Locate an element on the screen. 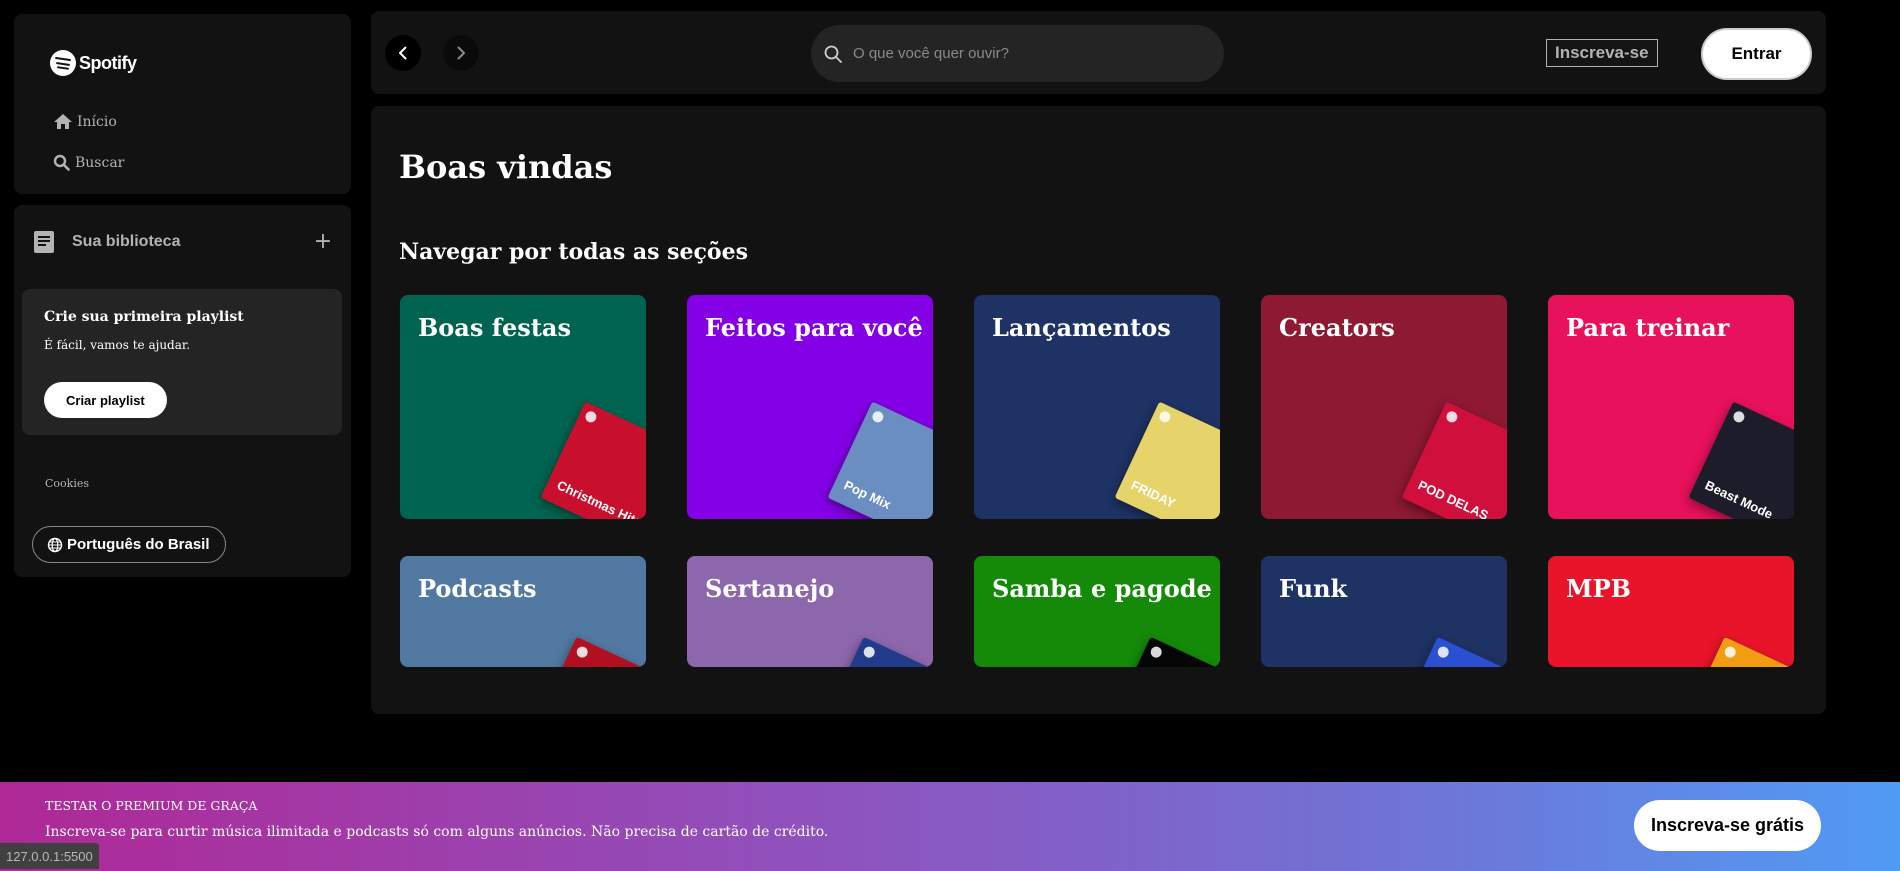 The image size is (1900, 871). chevron-left-icon is located at coordinates (403, 53).